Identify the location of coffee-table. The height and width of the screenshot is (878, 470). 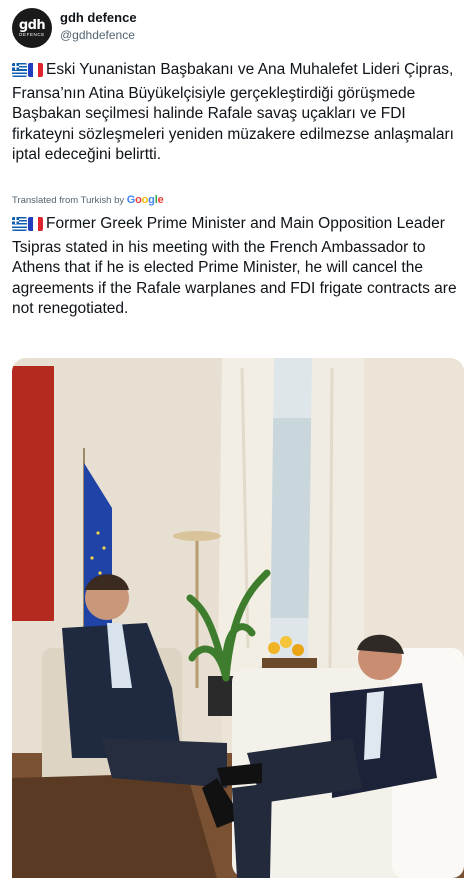
(114, 825).